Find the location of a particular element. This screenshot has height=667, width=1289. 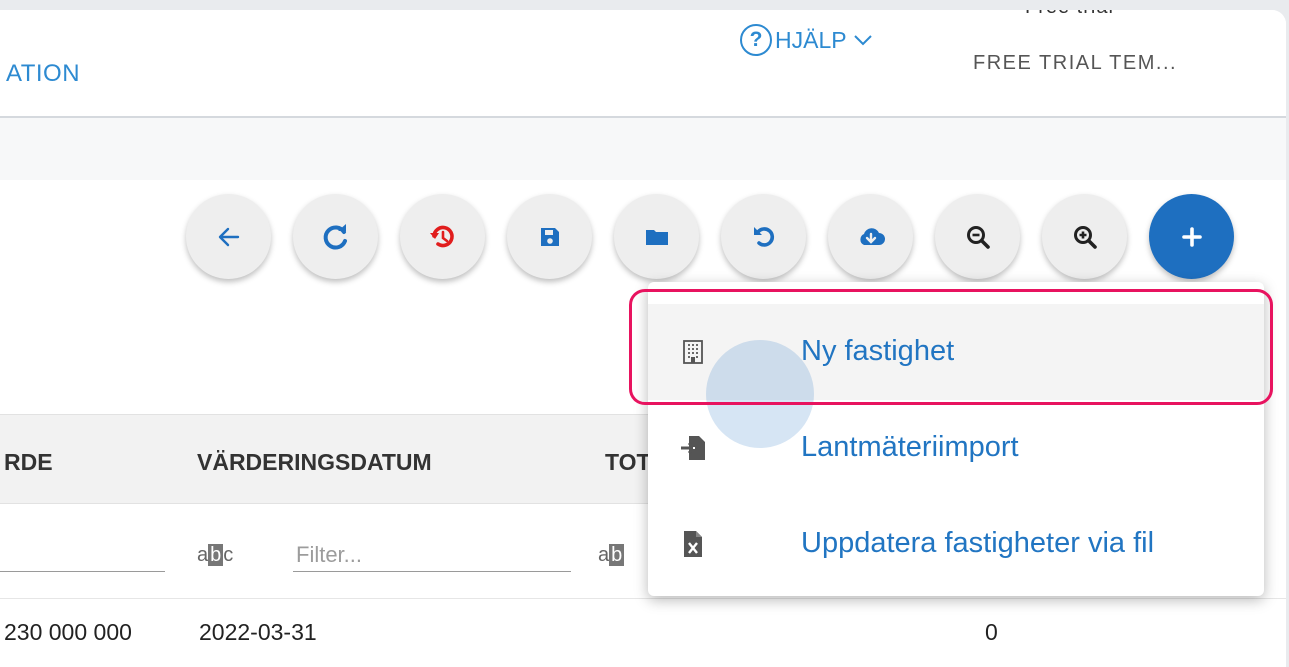

back-button is located at coordinates (228, 236).